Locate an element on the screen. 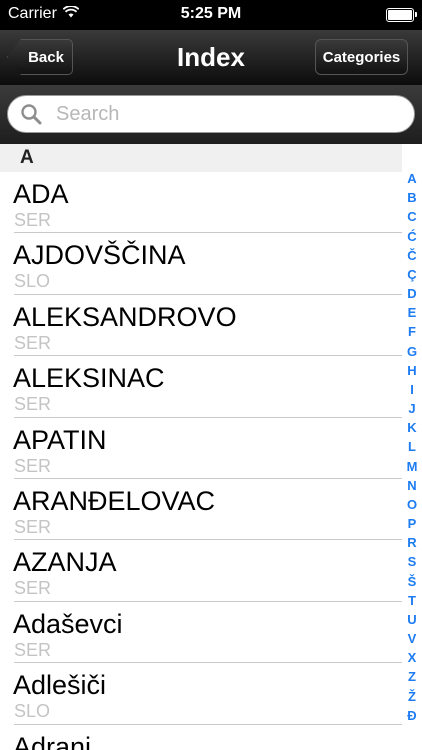 Image resolution: width=422 pixels, height=750 pixels. status-bar: Carrier 5:25 PM is located at coordinates (211, 15).